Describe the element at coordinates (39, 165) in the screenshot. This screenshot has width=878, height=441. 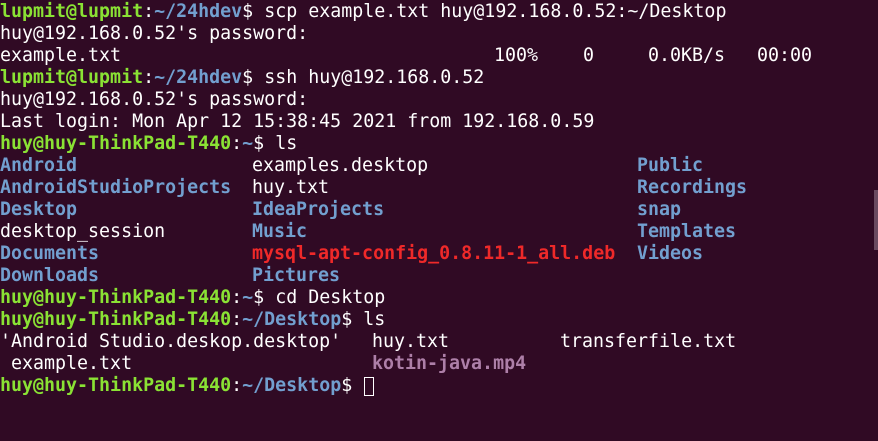
I see `listing-entry: Android` at that location.